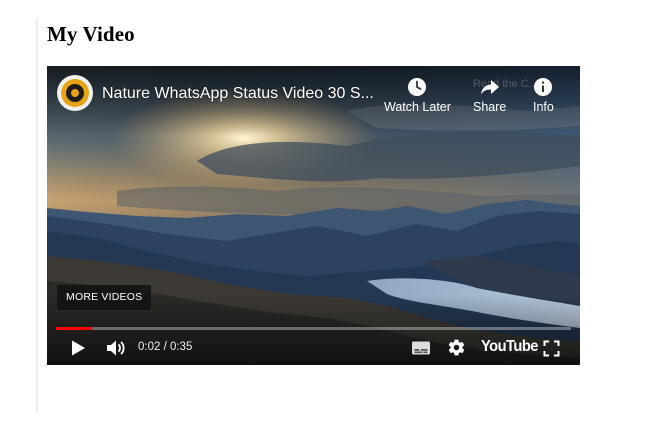 This screenshot has height=425, width=653. What do you see at coordinates (551, 348) in the screenshot?
I see `fullscreen-icon` at bounding box center [551, 348].